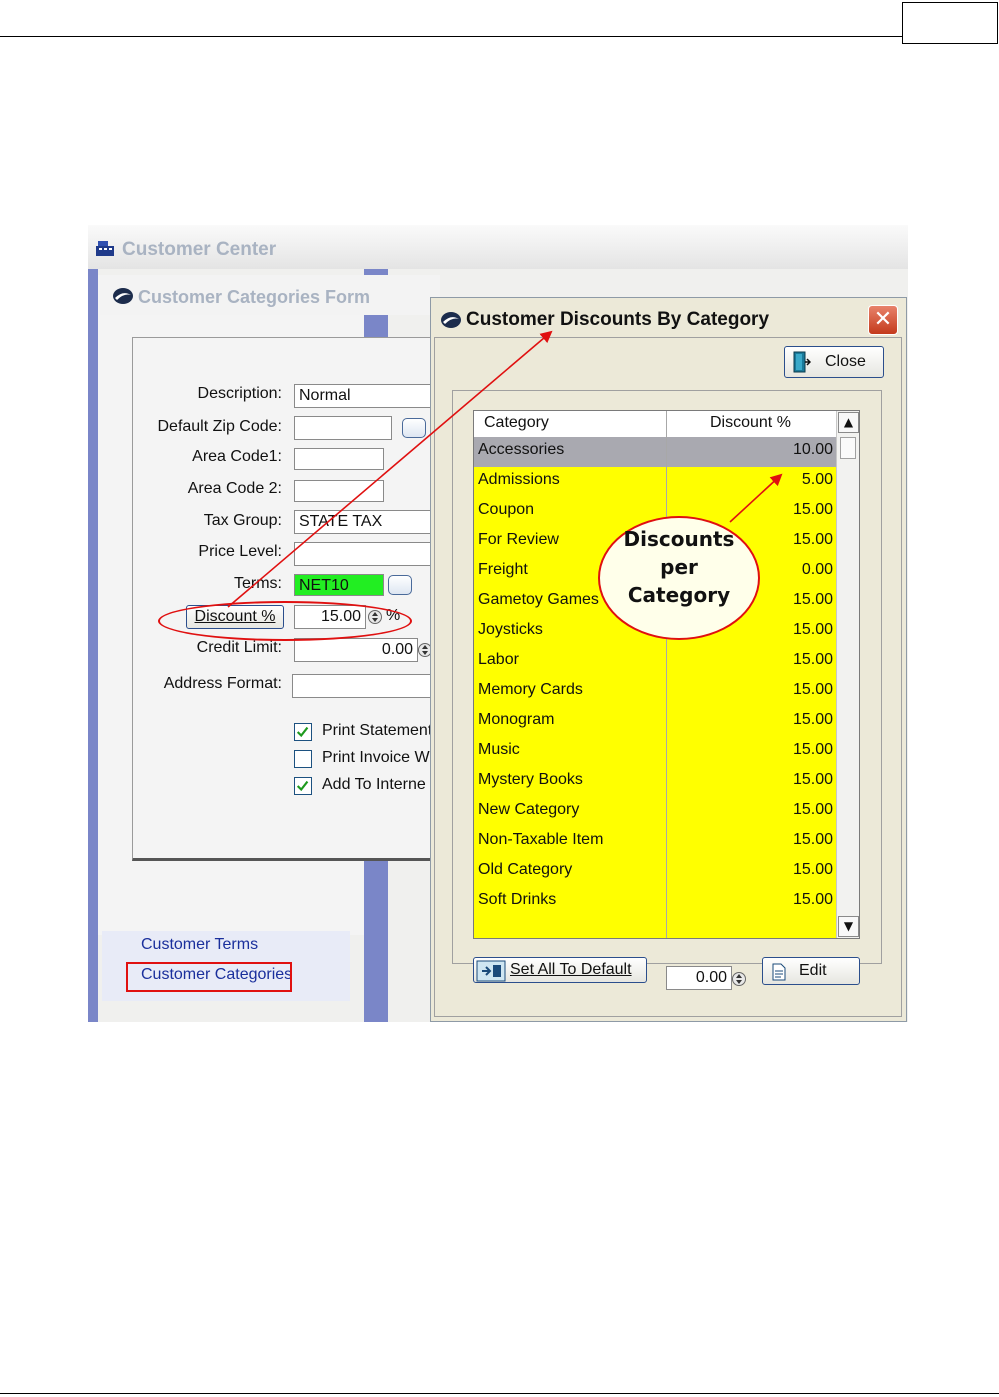 This screenshot has height=1397, width=999. Describe the element at coordinates (390, 469) in the screenshot. I see `arrow-to-dialog` at that location.